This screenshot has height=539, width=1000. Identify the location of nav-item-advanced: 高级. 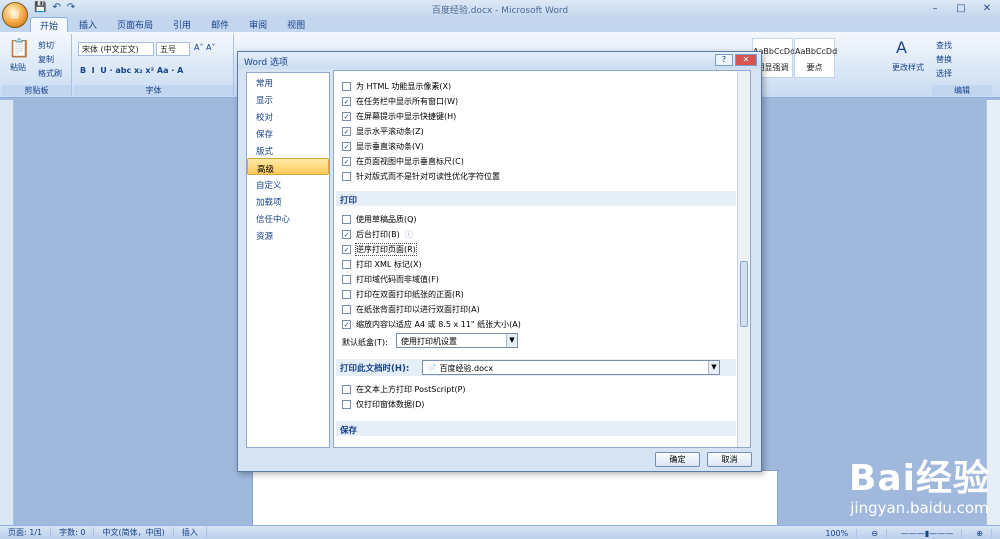
(288, 166).